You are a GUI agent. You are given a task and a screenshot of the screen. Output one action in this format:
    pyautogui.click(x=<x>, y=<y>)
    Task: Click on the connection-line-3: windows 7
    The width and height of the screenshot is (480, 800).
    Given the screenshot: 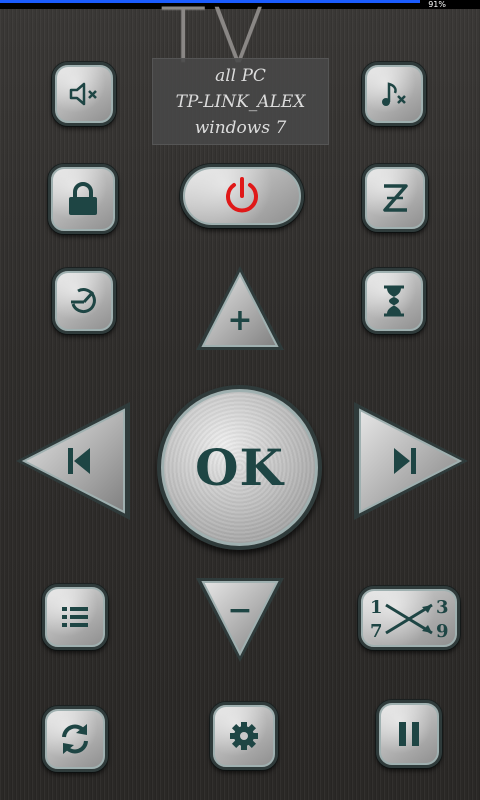 What is the action you would take?
    pyautogui.click(x=240, y=128)
    